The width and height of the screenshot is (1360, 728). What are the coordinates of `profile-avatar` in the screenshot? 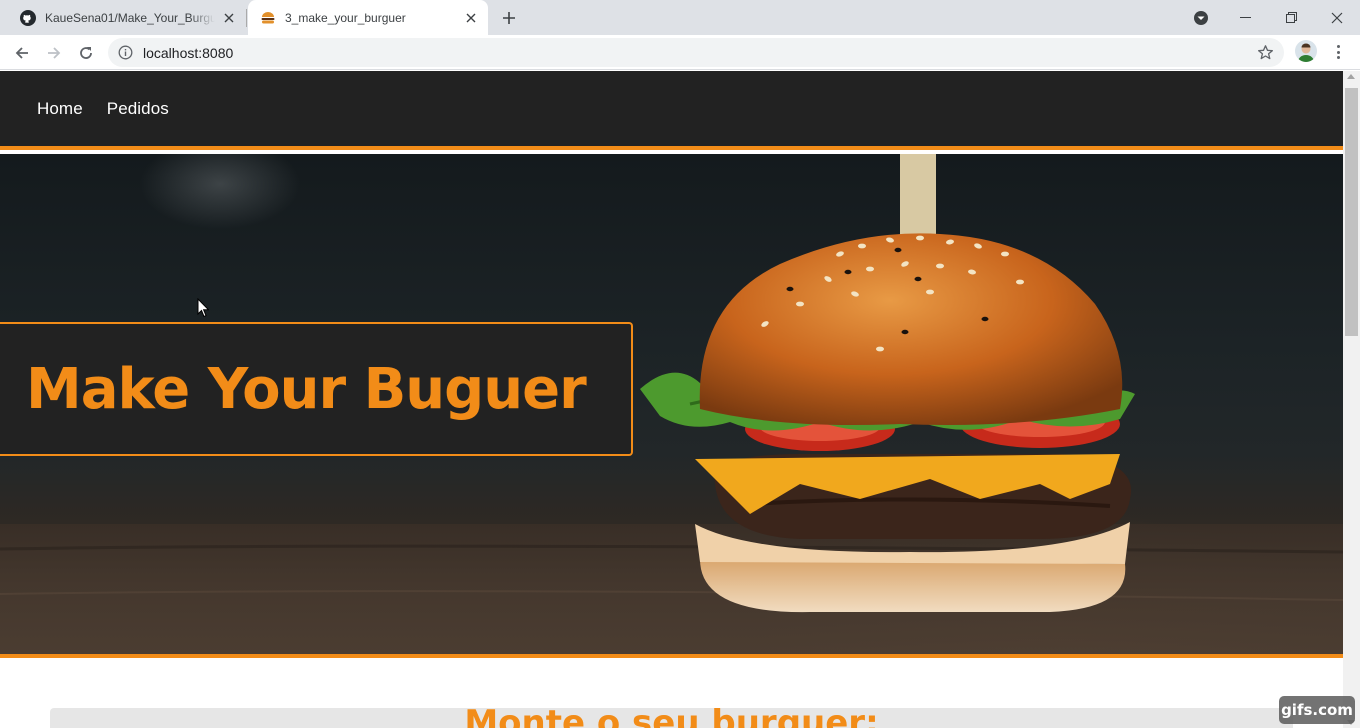 It's located at (1306, 51).